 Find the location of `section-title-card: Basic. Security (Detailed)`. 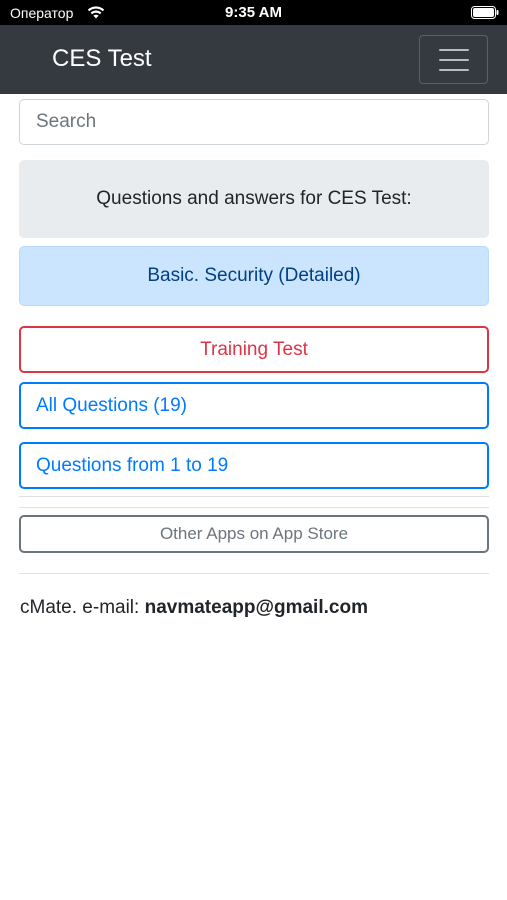

section-title-card: Basic. Security (Detailed) is located at coordinates (254, 276).